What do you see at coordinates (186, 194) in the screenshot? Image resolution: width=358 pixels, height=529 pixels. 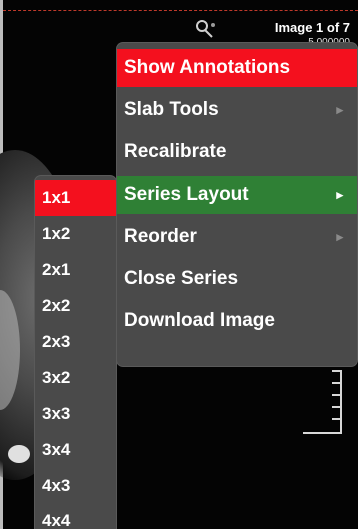 I see `menu-item-label: Series Layout` at bounding box center [186, 194].